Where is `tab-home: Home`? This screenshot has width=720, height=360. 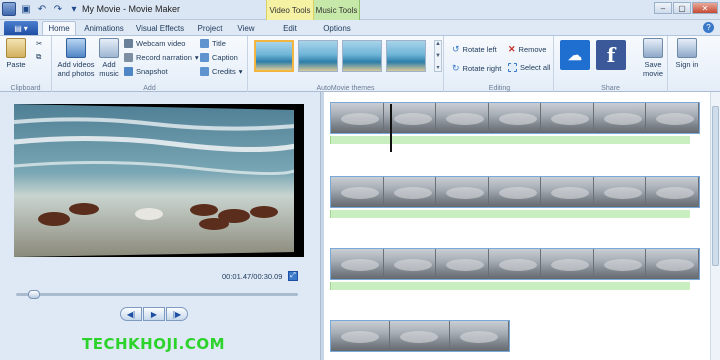 tab-home: Home is located at coordinates (59, 28).